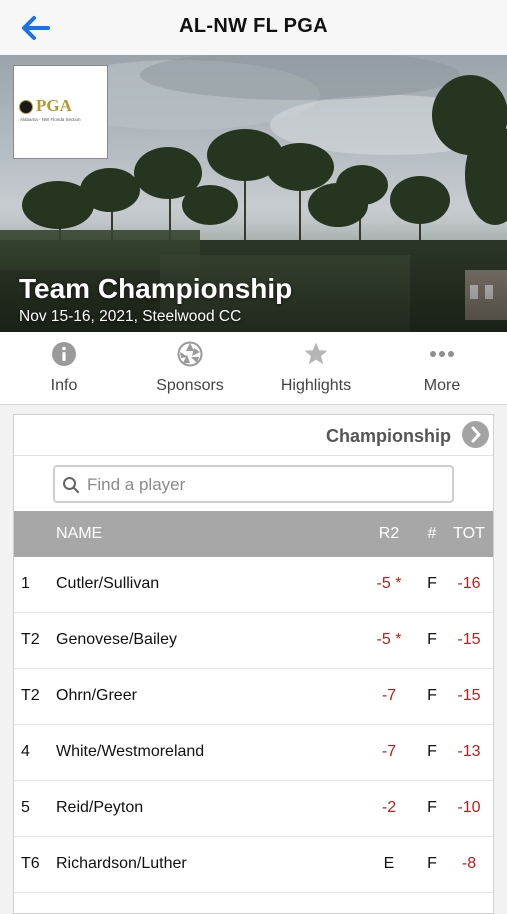  I want to click on star-icon, so click(316, 353).